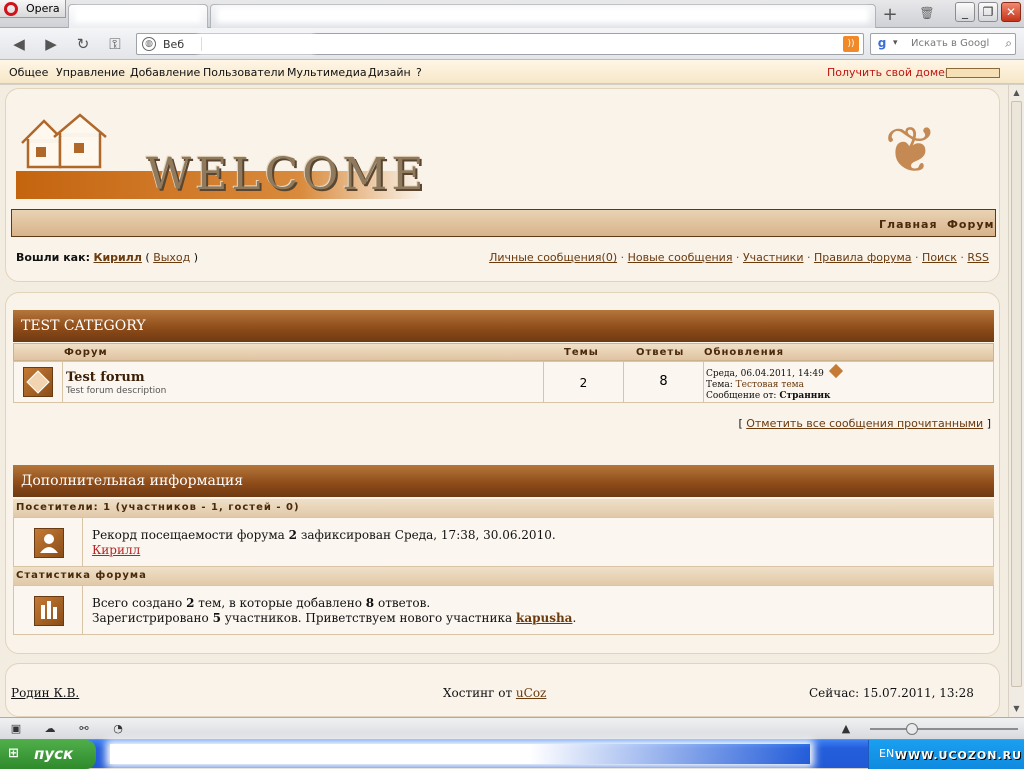 This screenshot has width=1024, height=769. I want to click on nav-forum: Форум, so click(971, 224).